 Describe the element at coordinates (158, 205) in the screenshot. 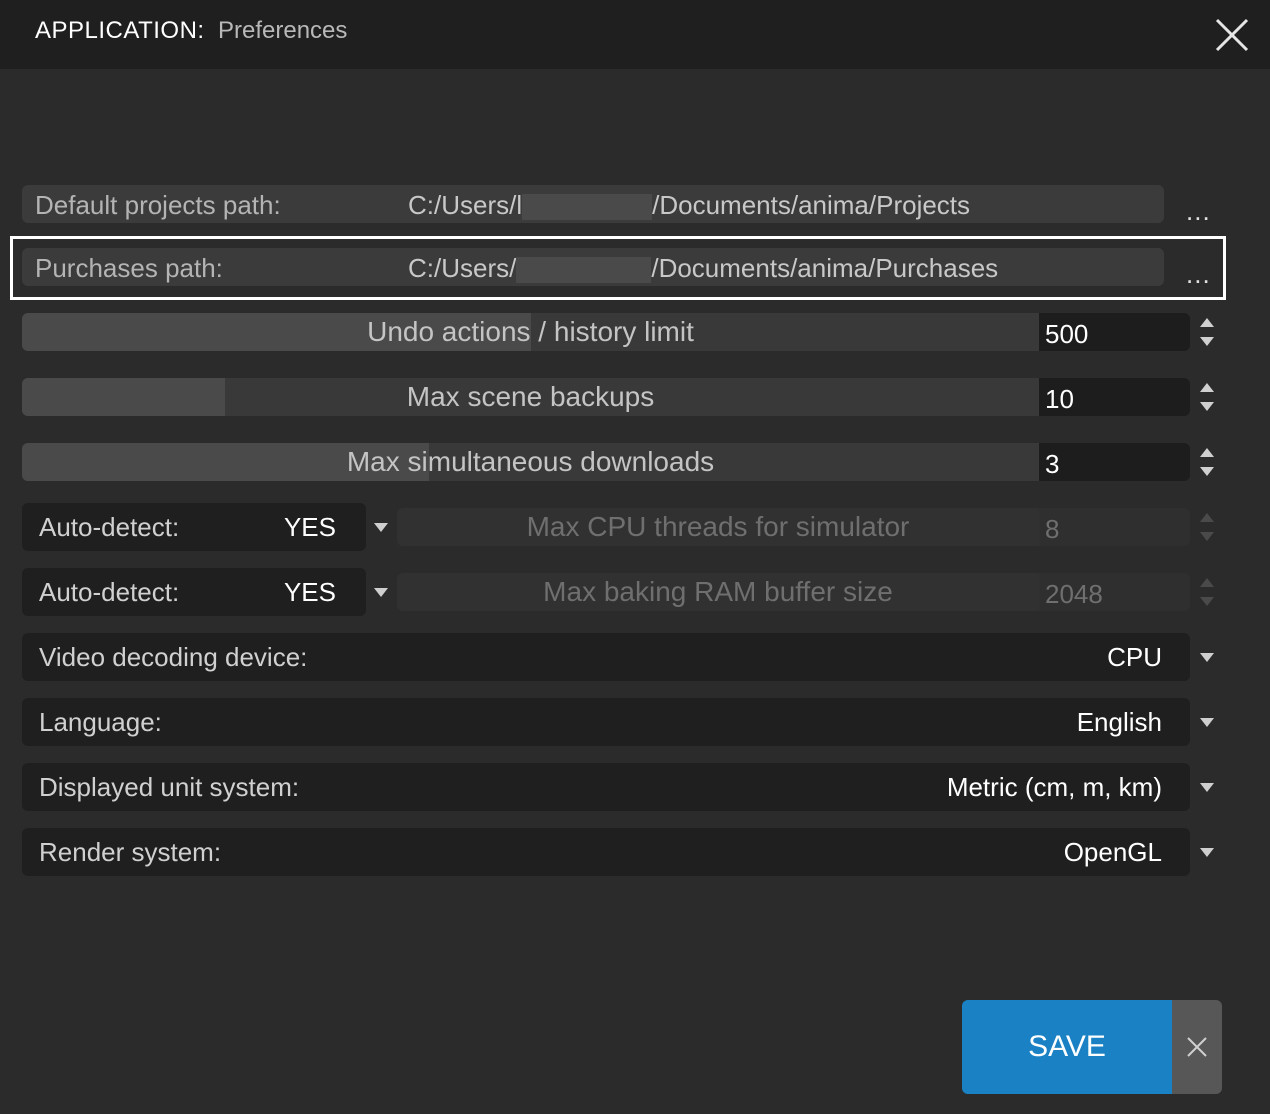

I see `default-projects-path-label: Default projects path:` at that location.